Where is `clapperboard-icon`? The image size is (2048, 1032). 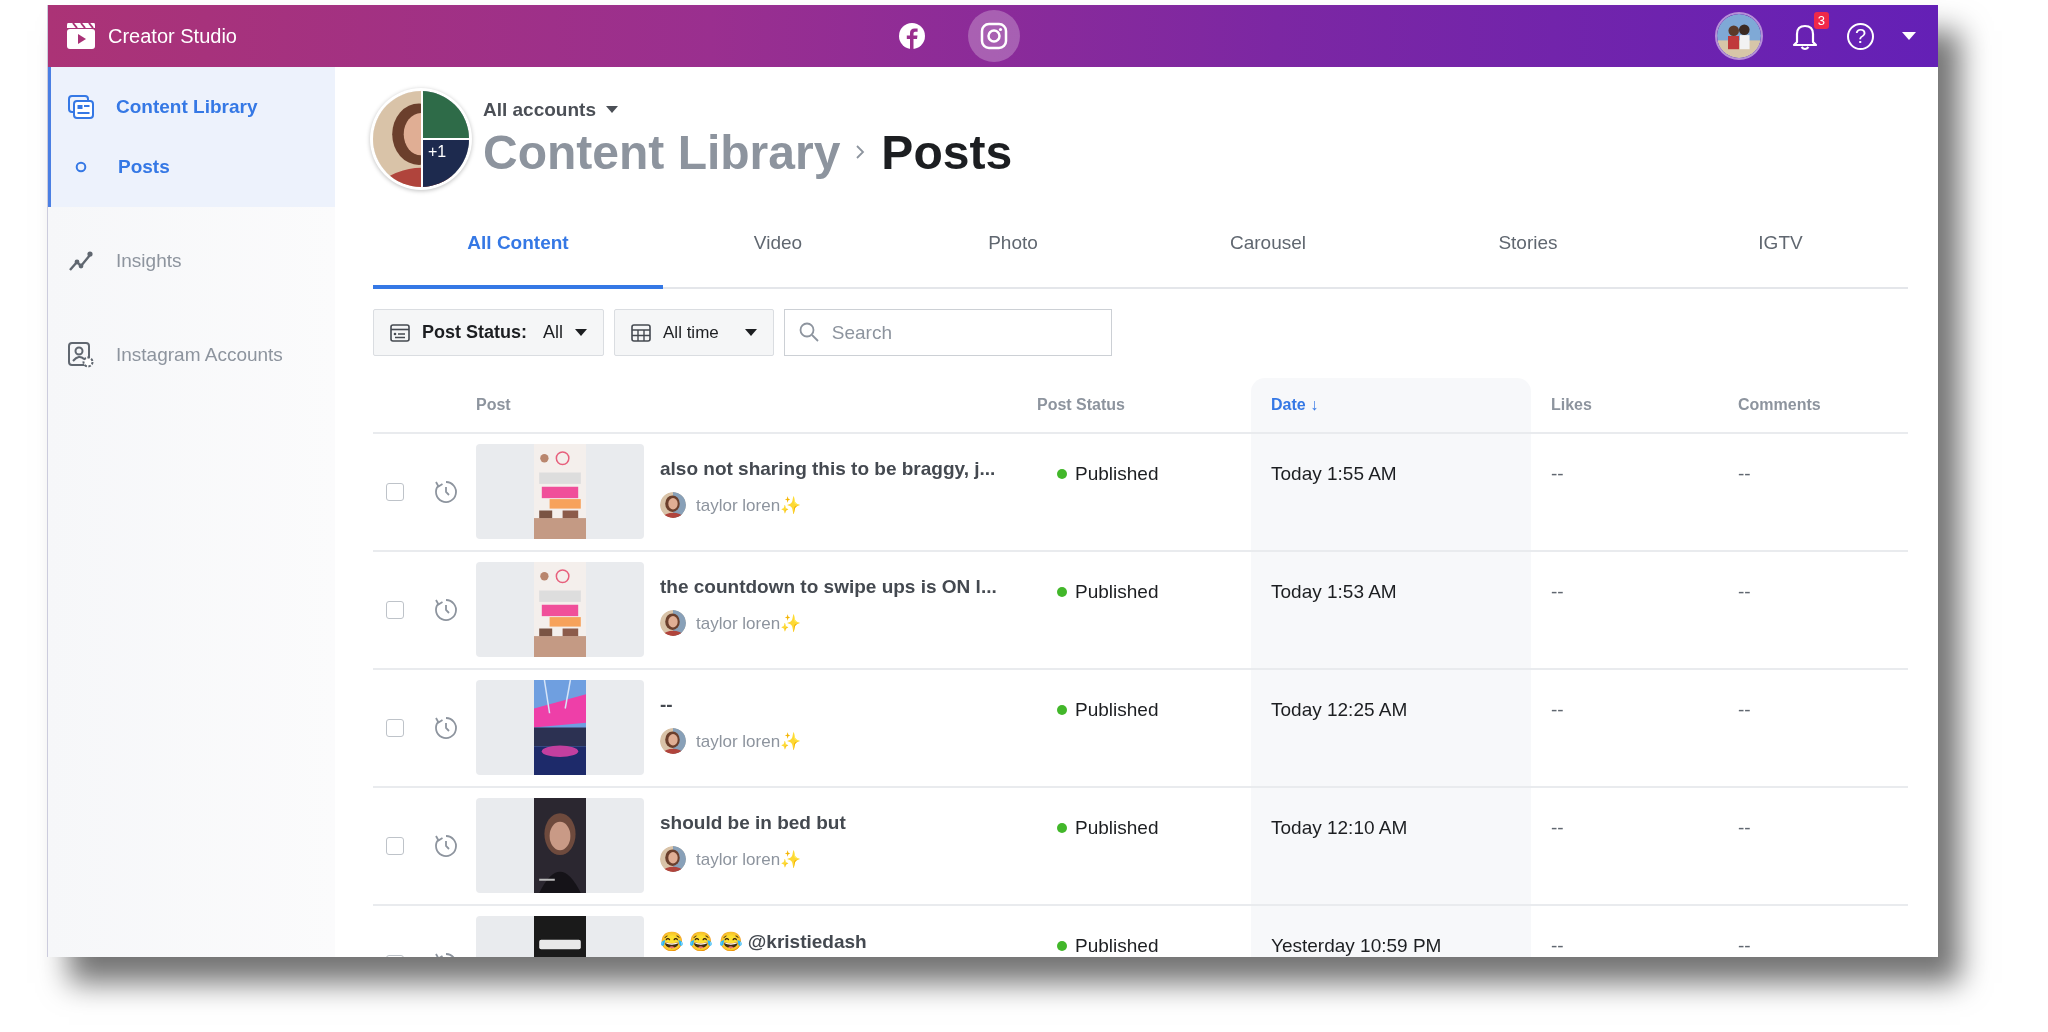 clapperboard-icon is located at coordinates (81, 36).